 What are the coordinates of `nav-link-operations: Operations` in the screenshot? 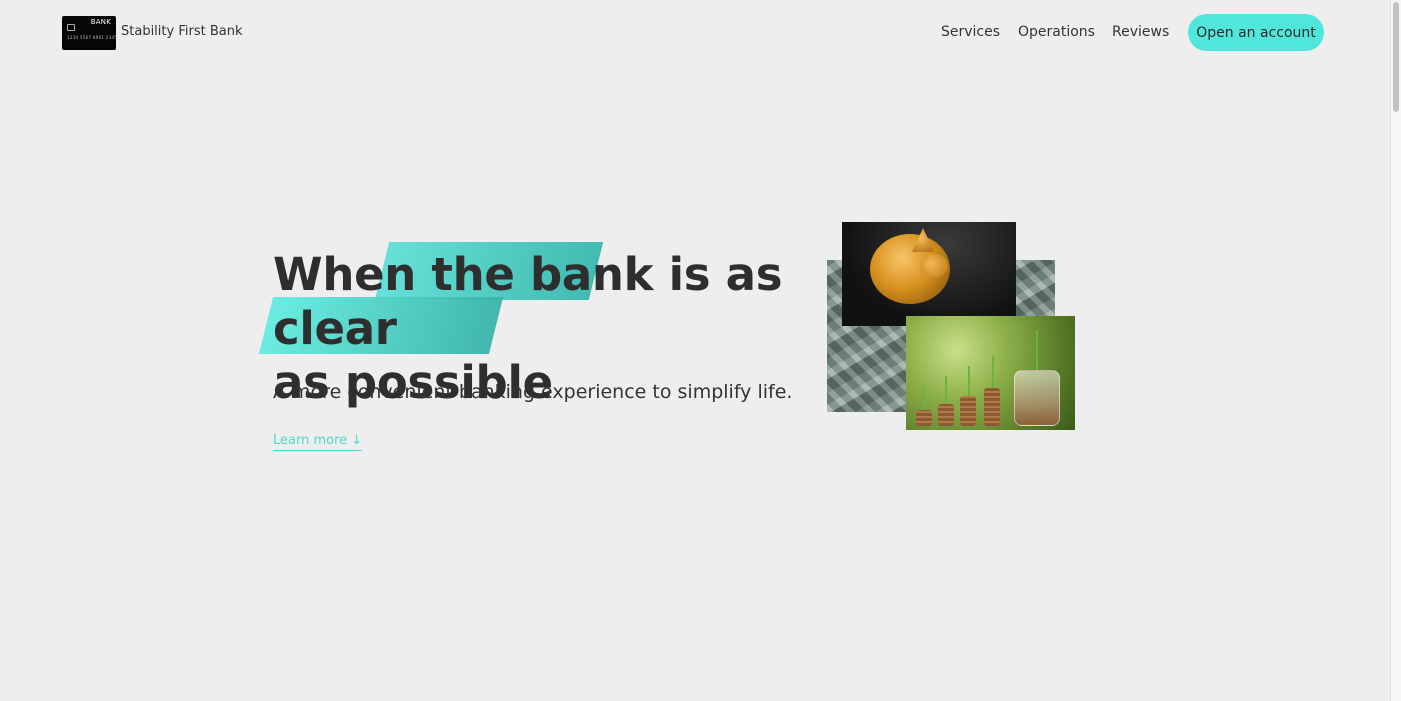 It's located at (1056, 32).